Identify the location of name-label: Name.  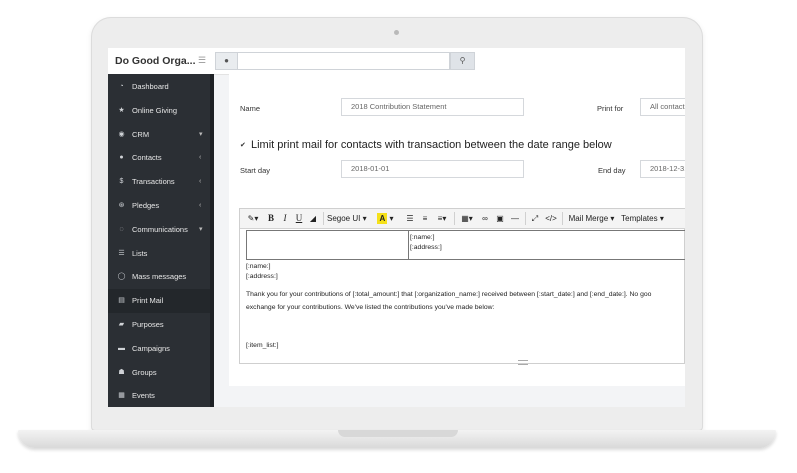
(250, 108).